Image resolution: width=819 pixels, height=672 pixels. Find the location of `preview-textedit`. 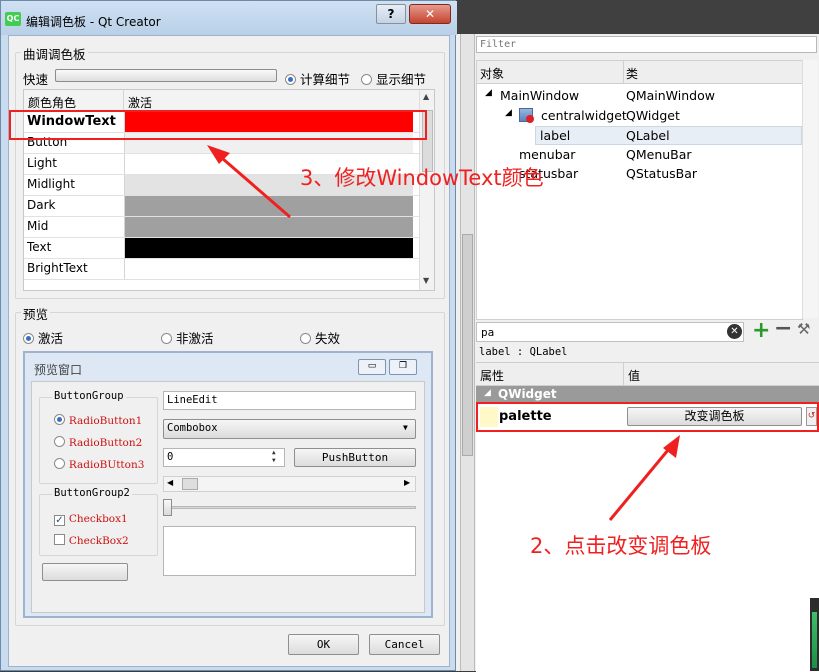

preview-textedit is located at coordinates (289, 551).